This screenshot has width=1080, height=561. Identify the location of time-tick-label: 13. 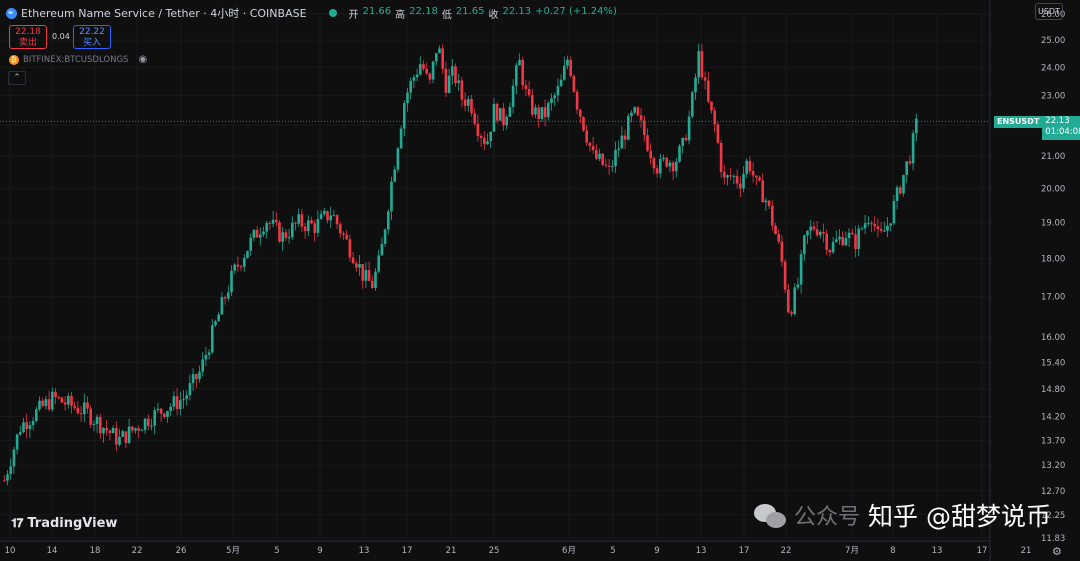
(937, 551).